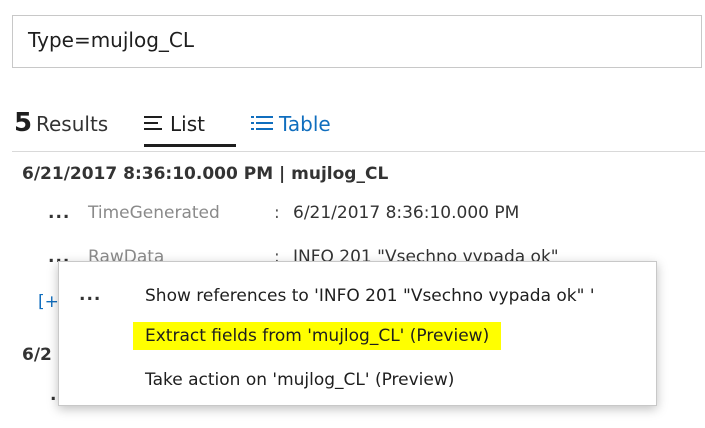 Image resolution: width=705 pixels, height=428 pixels. What do you see at coordinates (300, 380) in the screenshot?
I see `menu-item-label: Take action on 'mujlog_CL' (Preview)` at bounding box center [300, 380].